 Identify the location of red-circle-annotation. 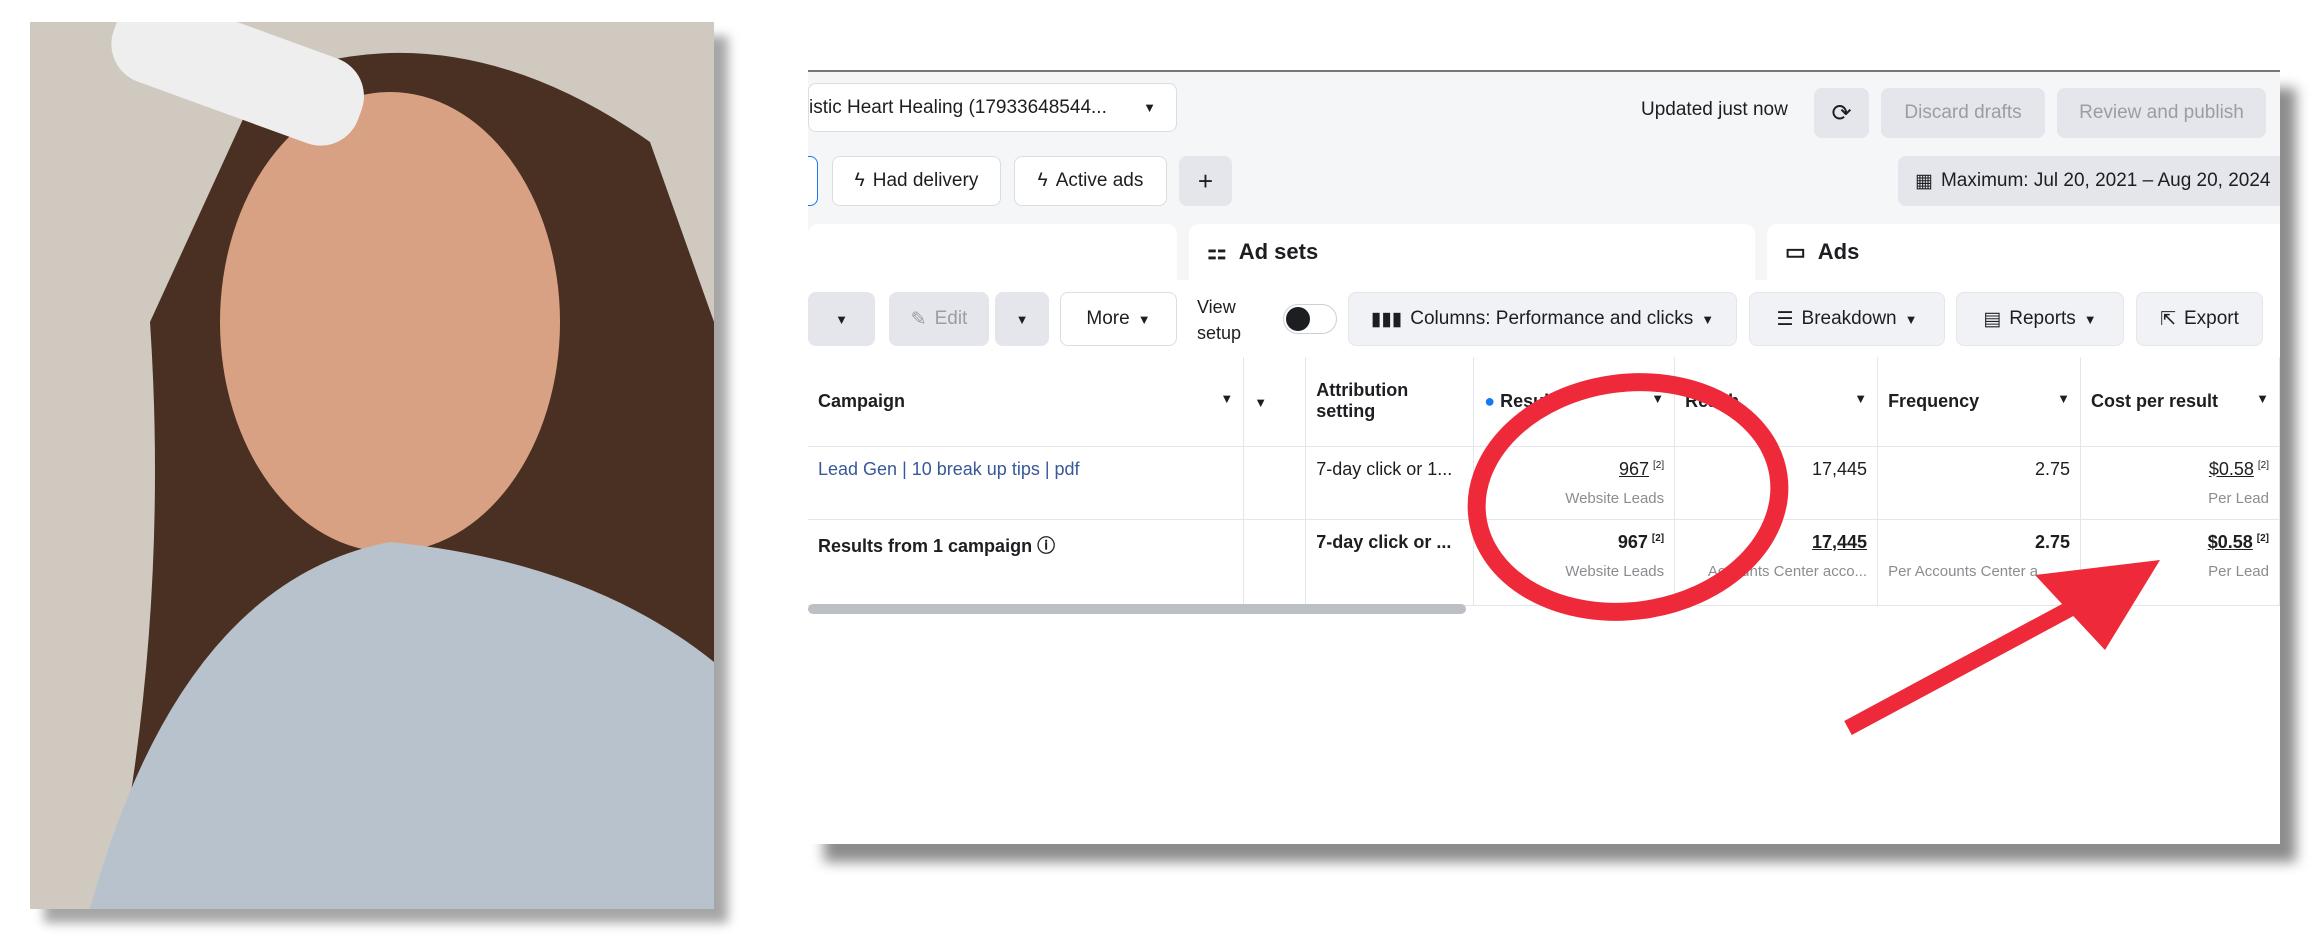
(1628, 497).